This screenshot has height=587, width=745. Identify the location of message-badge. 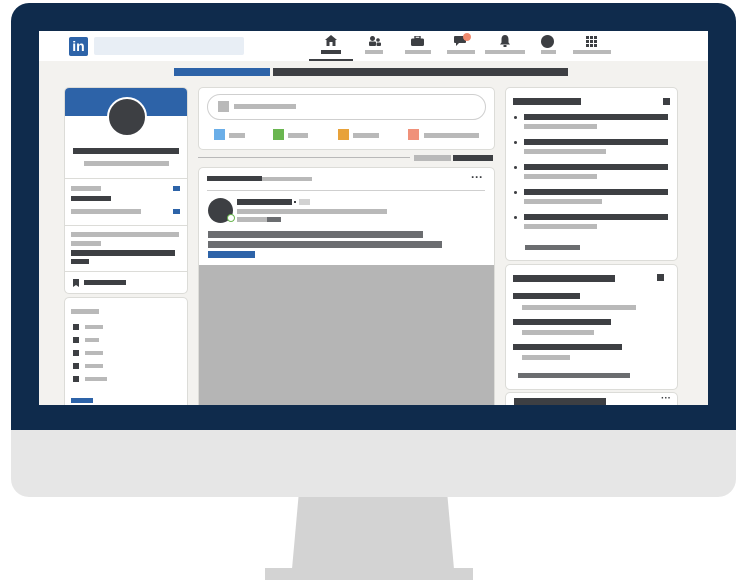
(467, 37).